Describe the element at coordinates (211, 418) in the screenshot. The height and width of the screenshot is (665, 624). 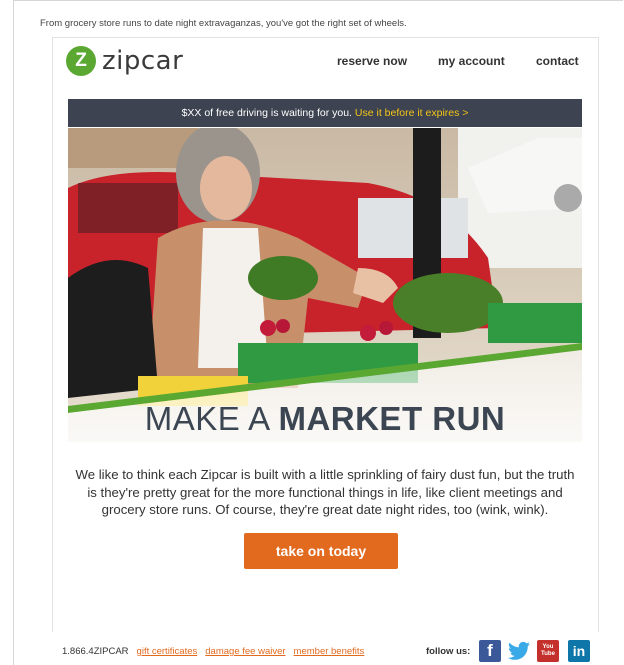
I see `headline-light: MAKE A` at that location.